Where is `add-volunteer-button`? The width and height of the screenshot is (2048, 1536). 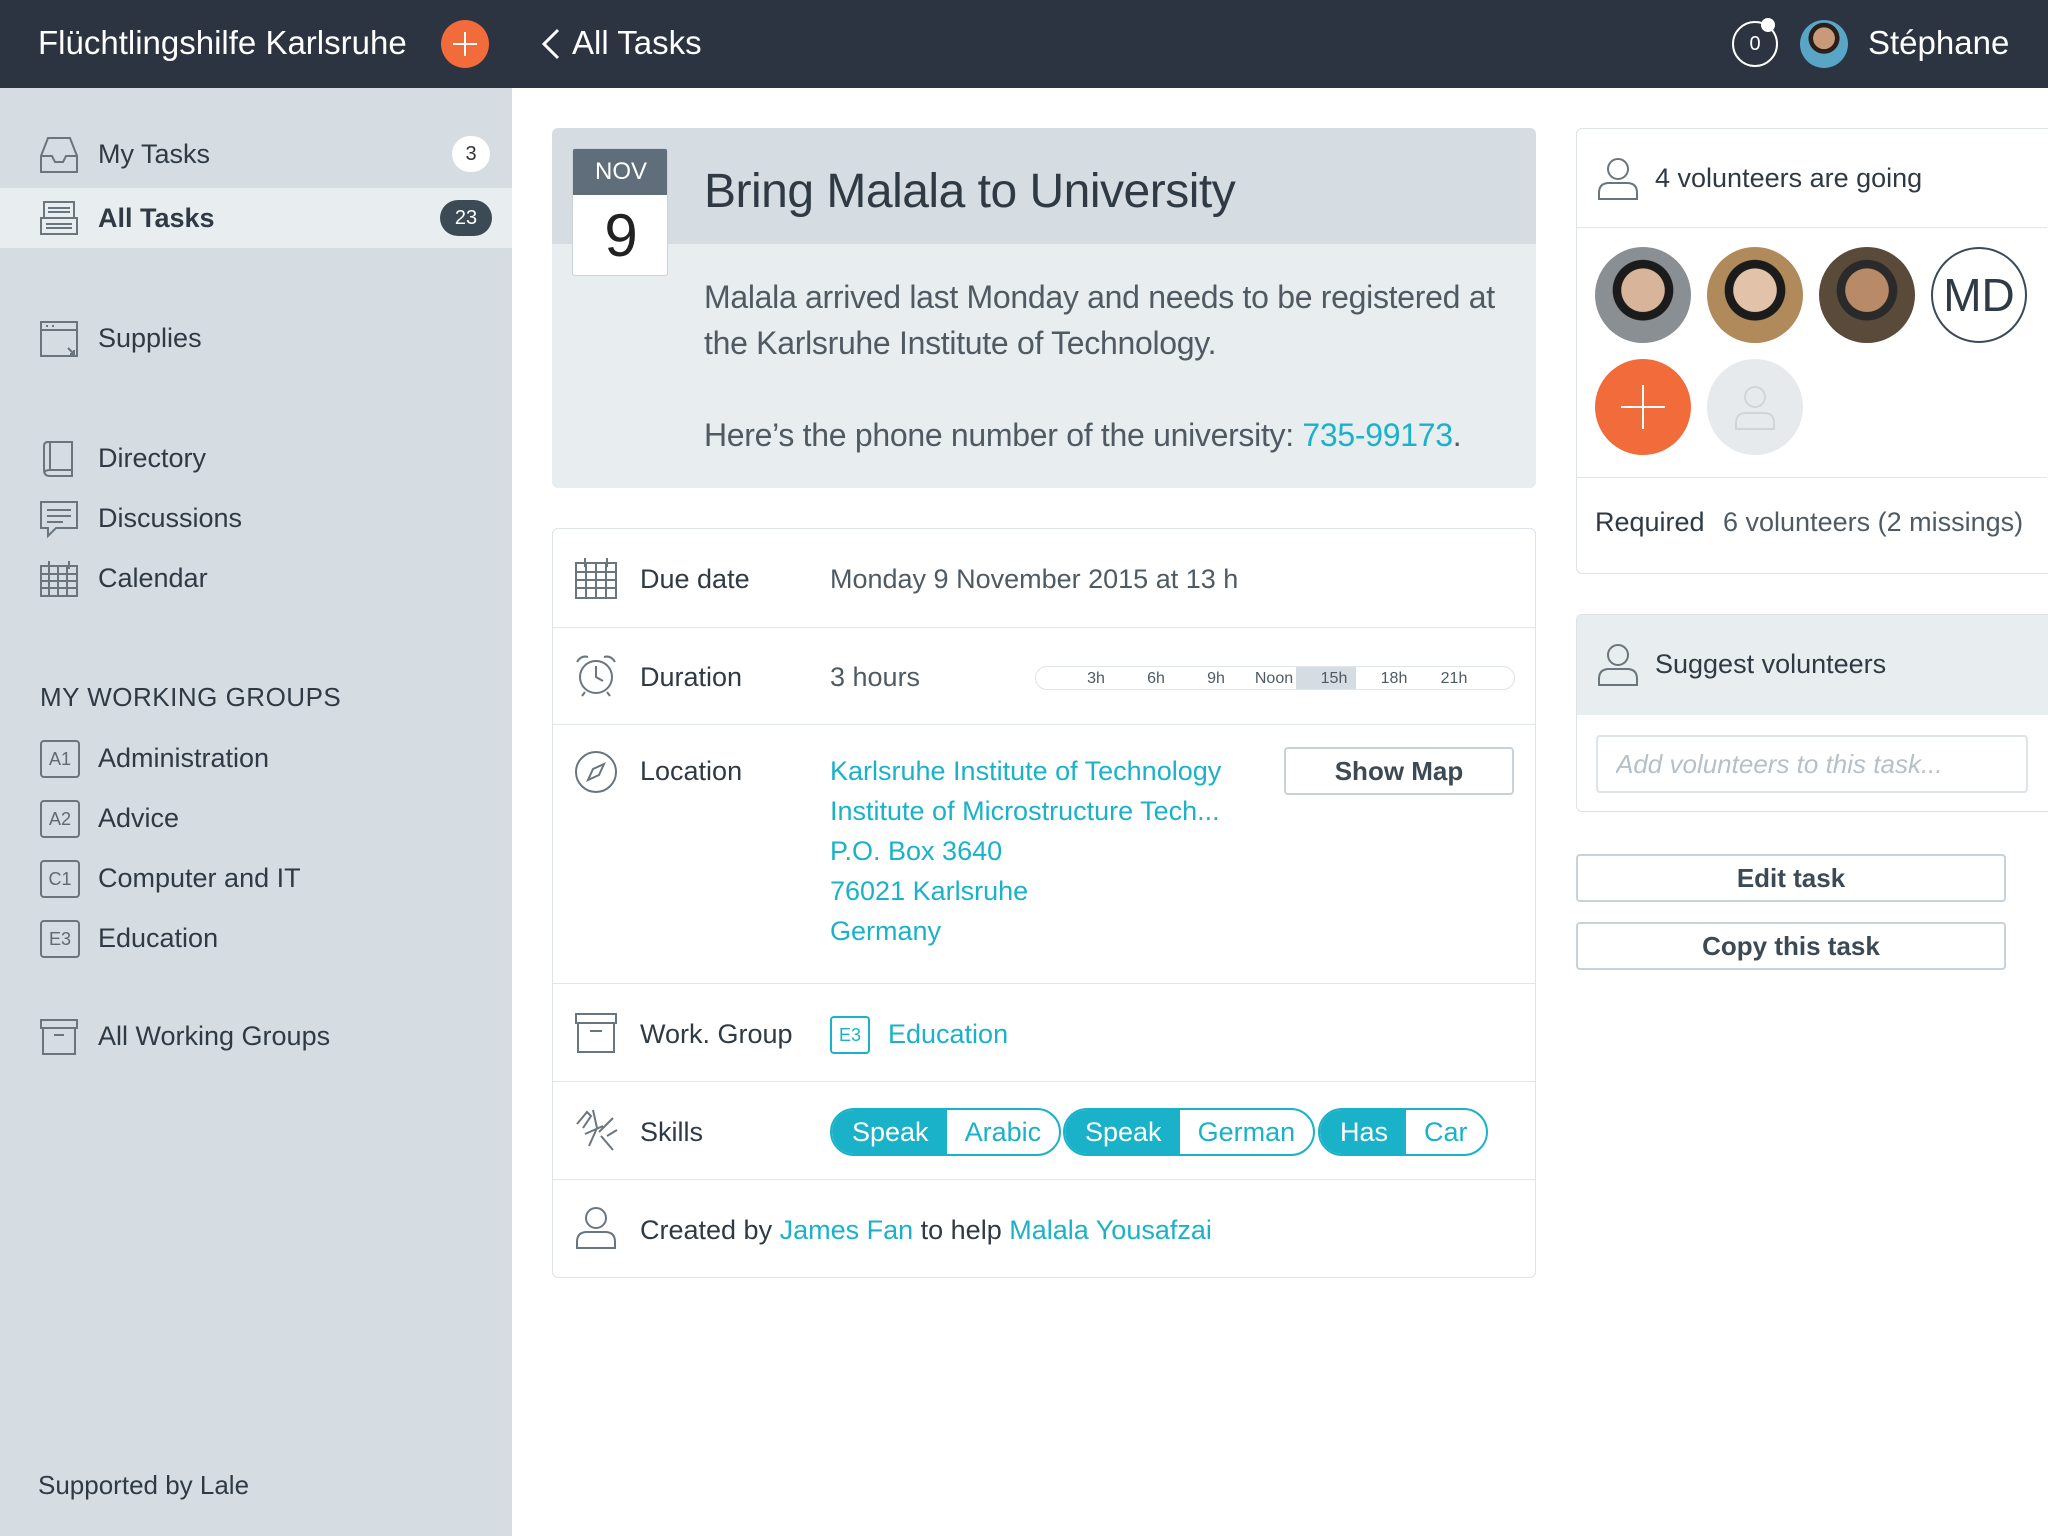 add-volunteer-button is located at coordinates (1643, 407).